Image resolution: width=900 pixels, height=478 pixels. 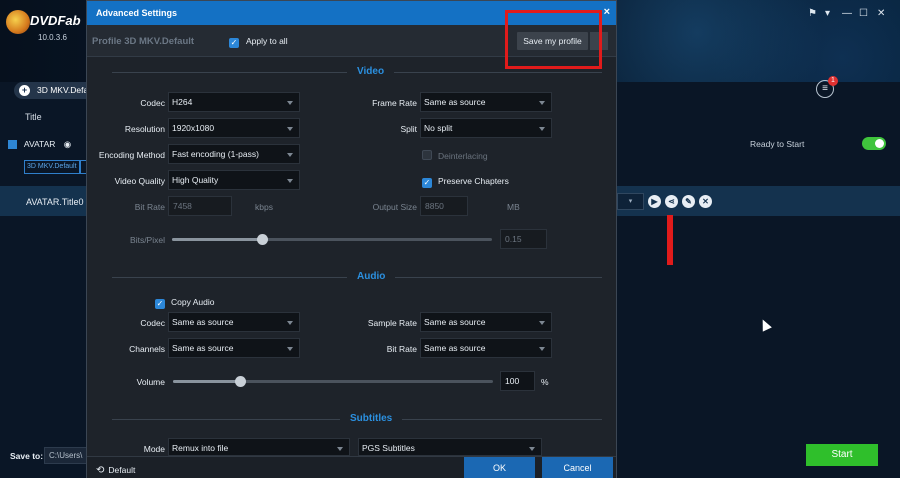 I want to click on resolution-label: Resolution, so click(x=144, y=129).